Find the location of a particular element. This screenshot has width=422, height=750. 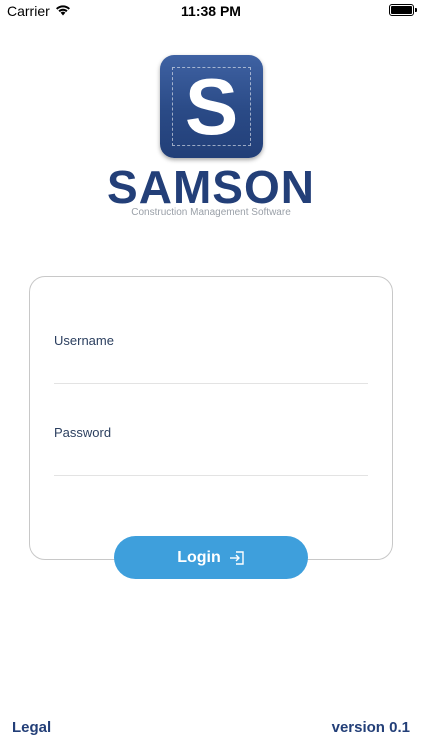

version-label: version 0.1 is located at coordinates (370, 727).